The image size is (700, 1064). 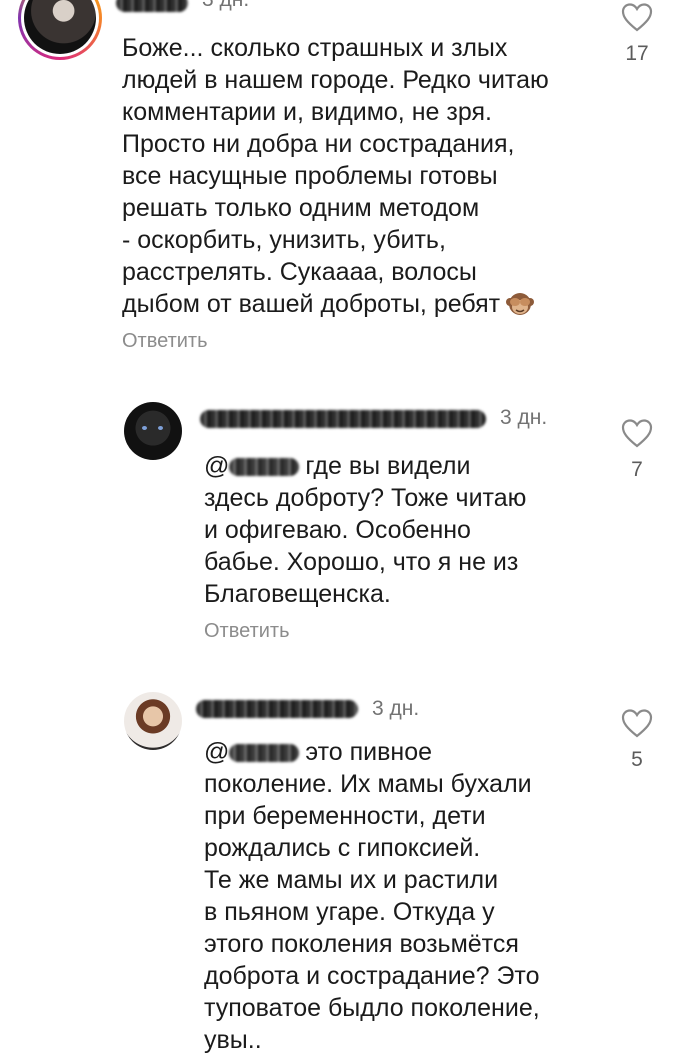 I want to click on like-column: 5, so click(x=637, y=740).